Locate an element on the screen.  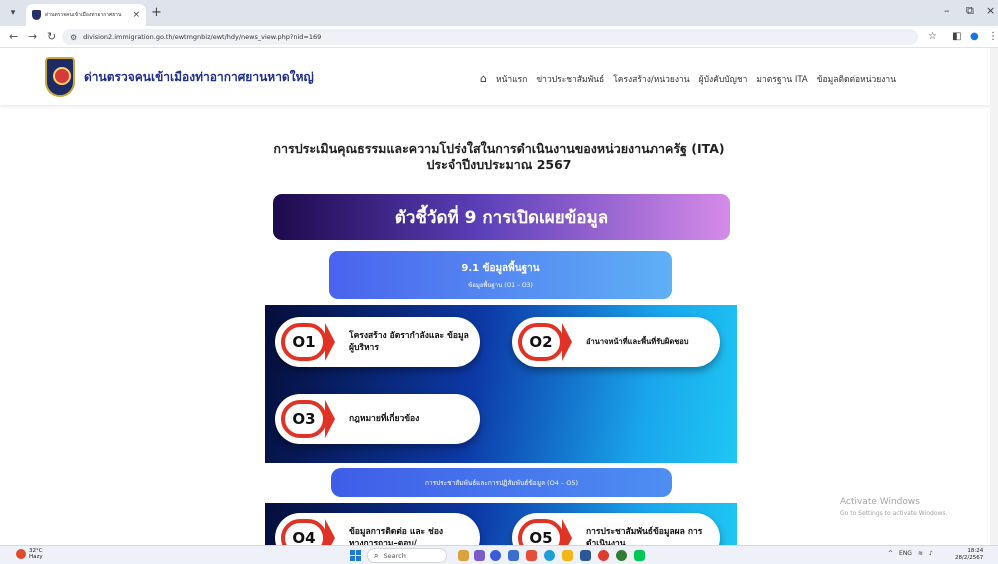
wifi-icon: ≋ is located at coordinates (920, 553).